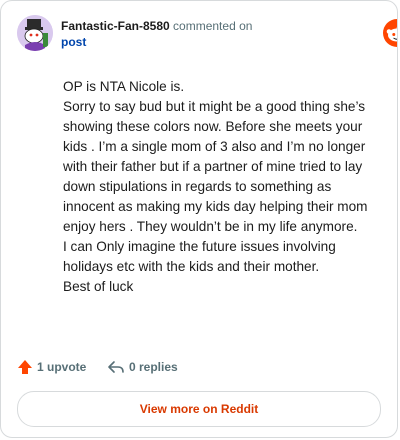 This screenshot has width=400, height=440. What do you see at coordinates (199, 409) in the screenshot?
I see `view-more-on-reddit-button: View more on Reddit` at bounding box center [199, 409].